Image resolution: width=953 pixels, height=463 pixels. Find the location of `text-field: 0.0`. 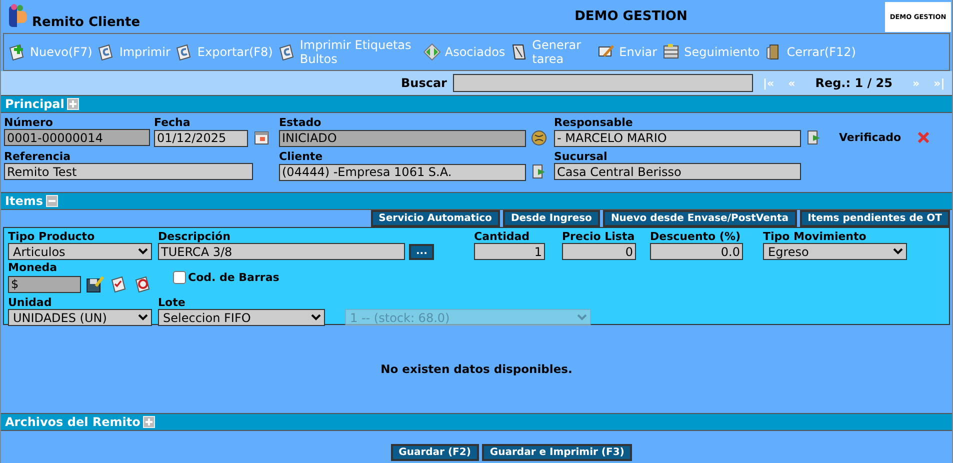

text-field: 0.0 is located at coordinates (696, 251).